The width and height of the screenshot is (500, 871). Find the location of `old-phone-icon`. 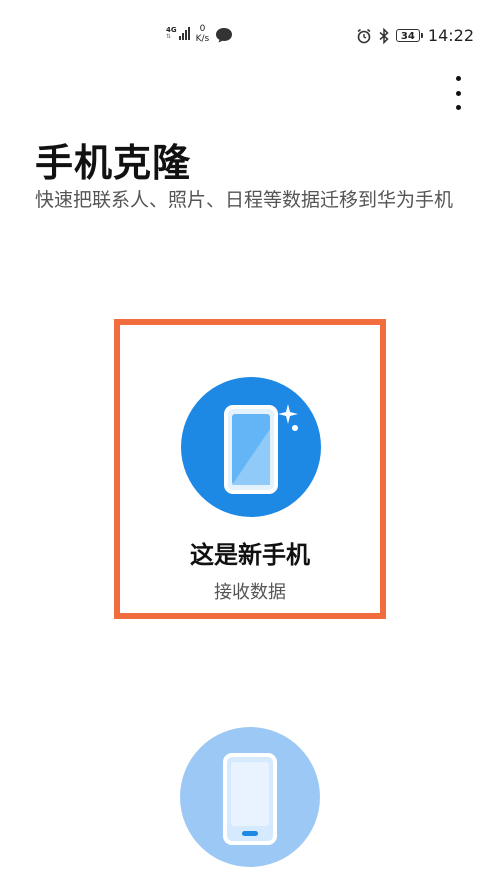

old-phone-icon is located at coordinates (250, 799).